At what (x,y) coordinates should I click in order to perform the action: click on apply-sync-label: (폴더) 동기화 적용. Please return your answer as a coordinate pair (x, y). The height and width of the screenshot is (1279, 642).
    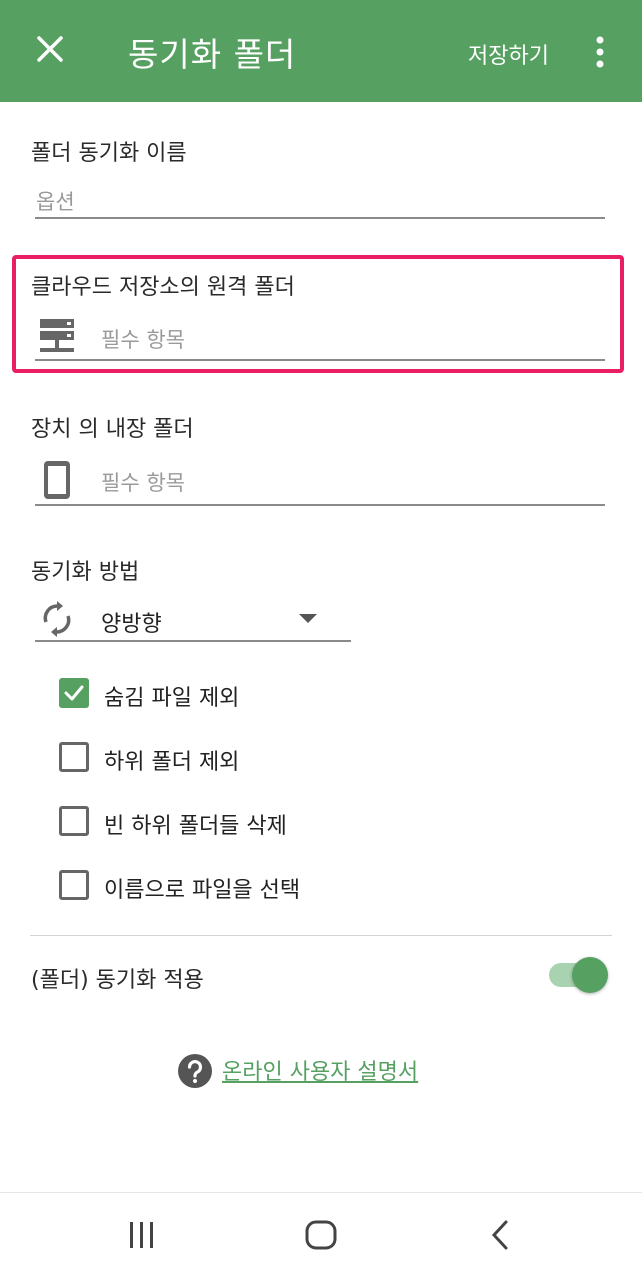
    Looking at the image, I should click on (117, 980).